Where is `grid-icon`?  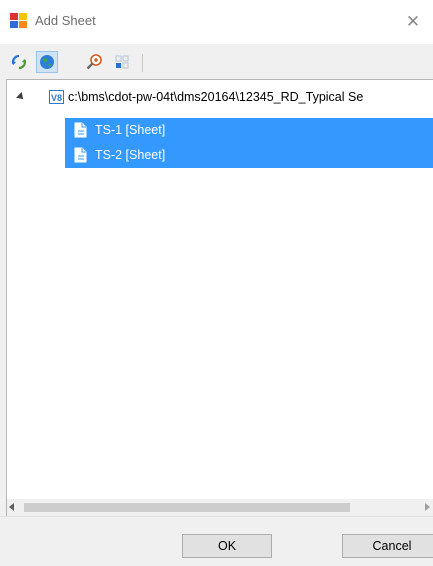
grid-icon is located at coordinates (122, 62).